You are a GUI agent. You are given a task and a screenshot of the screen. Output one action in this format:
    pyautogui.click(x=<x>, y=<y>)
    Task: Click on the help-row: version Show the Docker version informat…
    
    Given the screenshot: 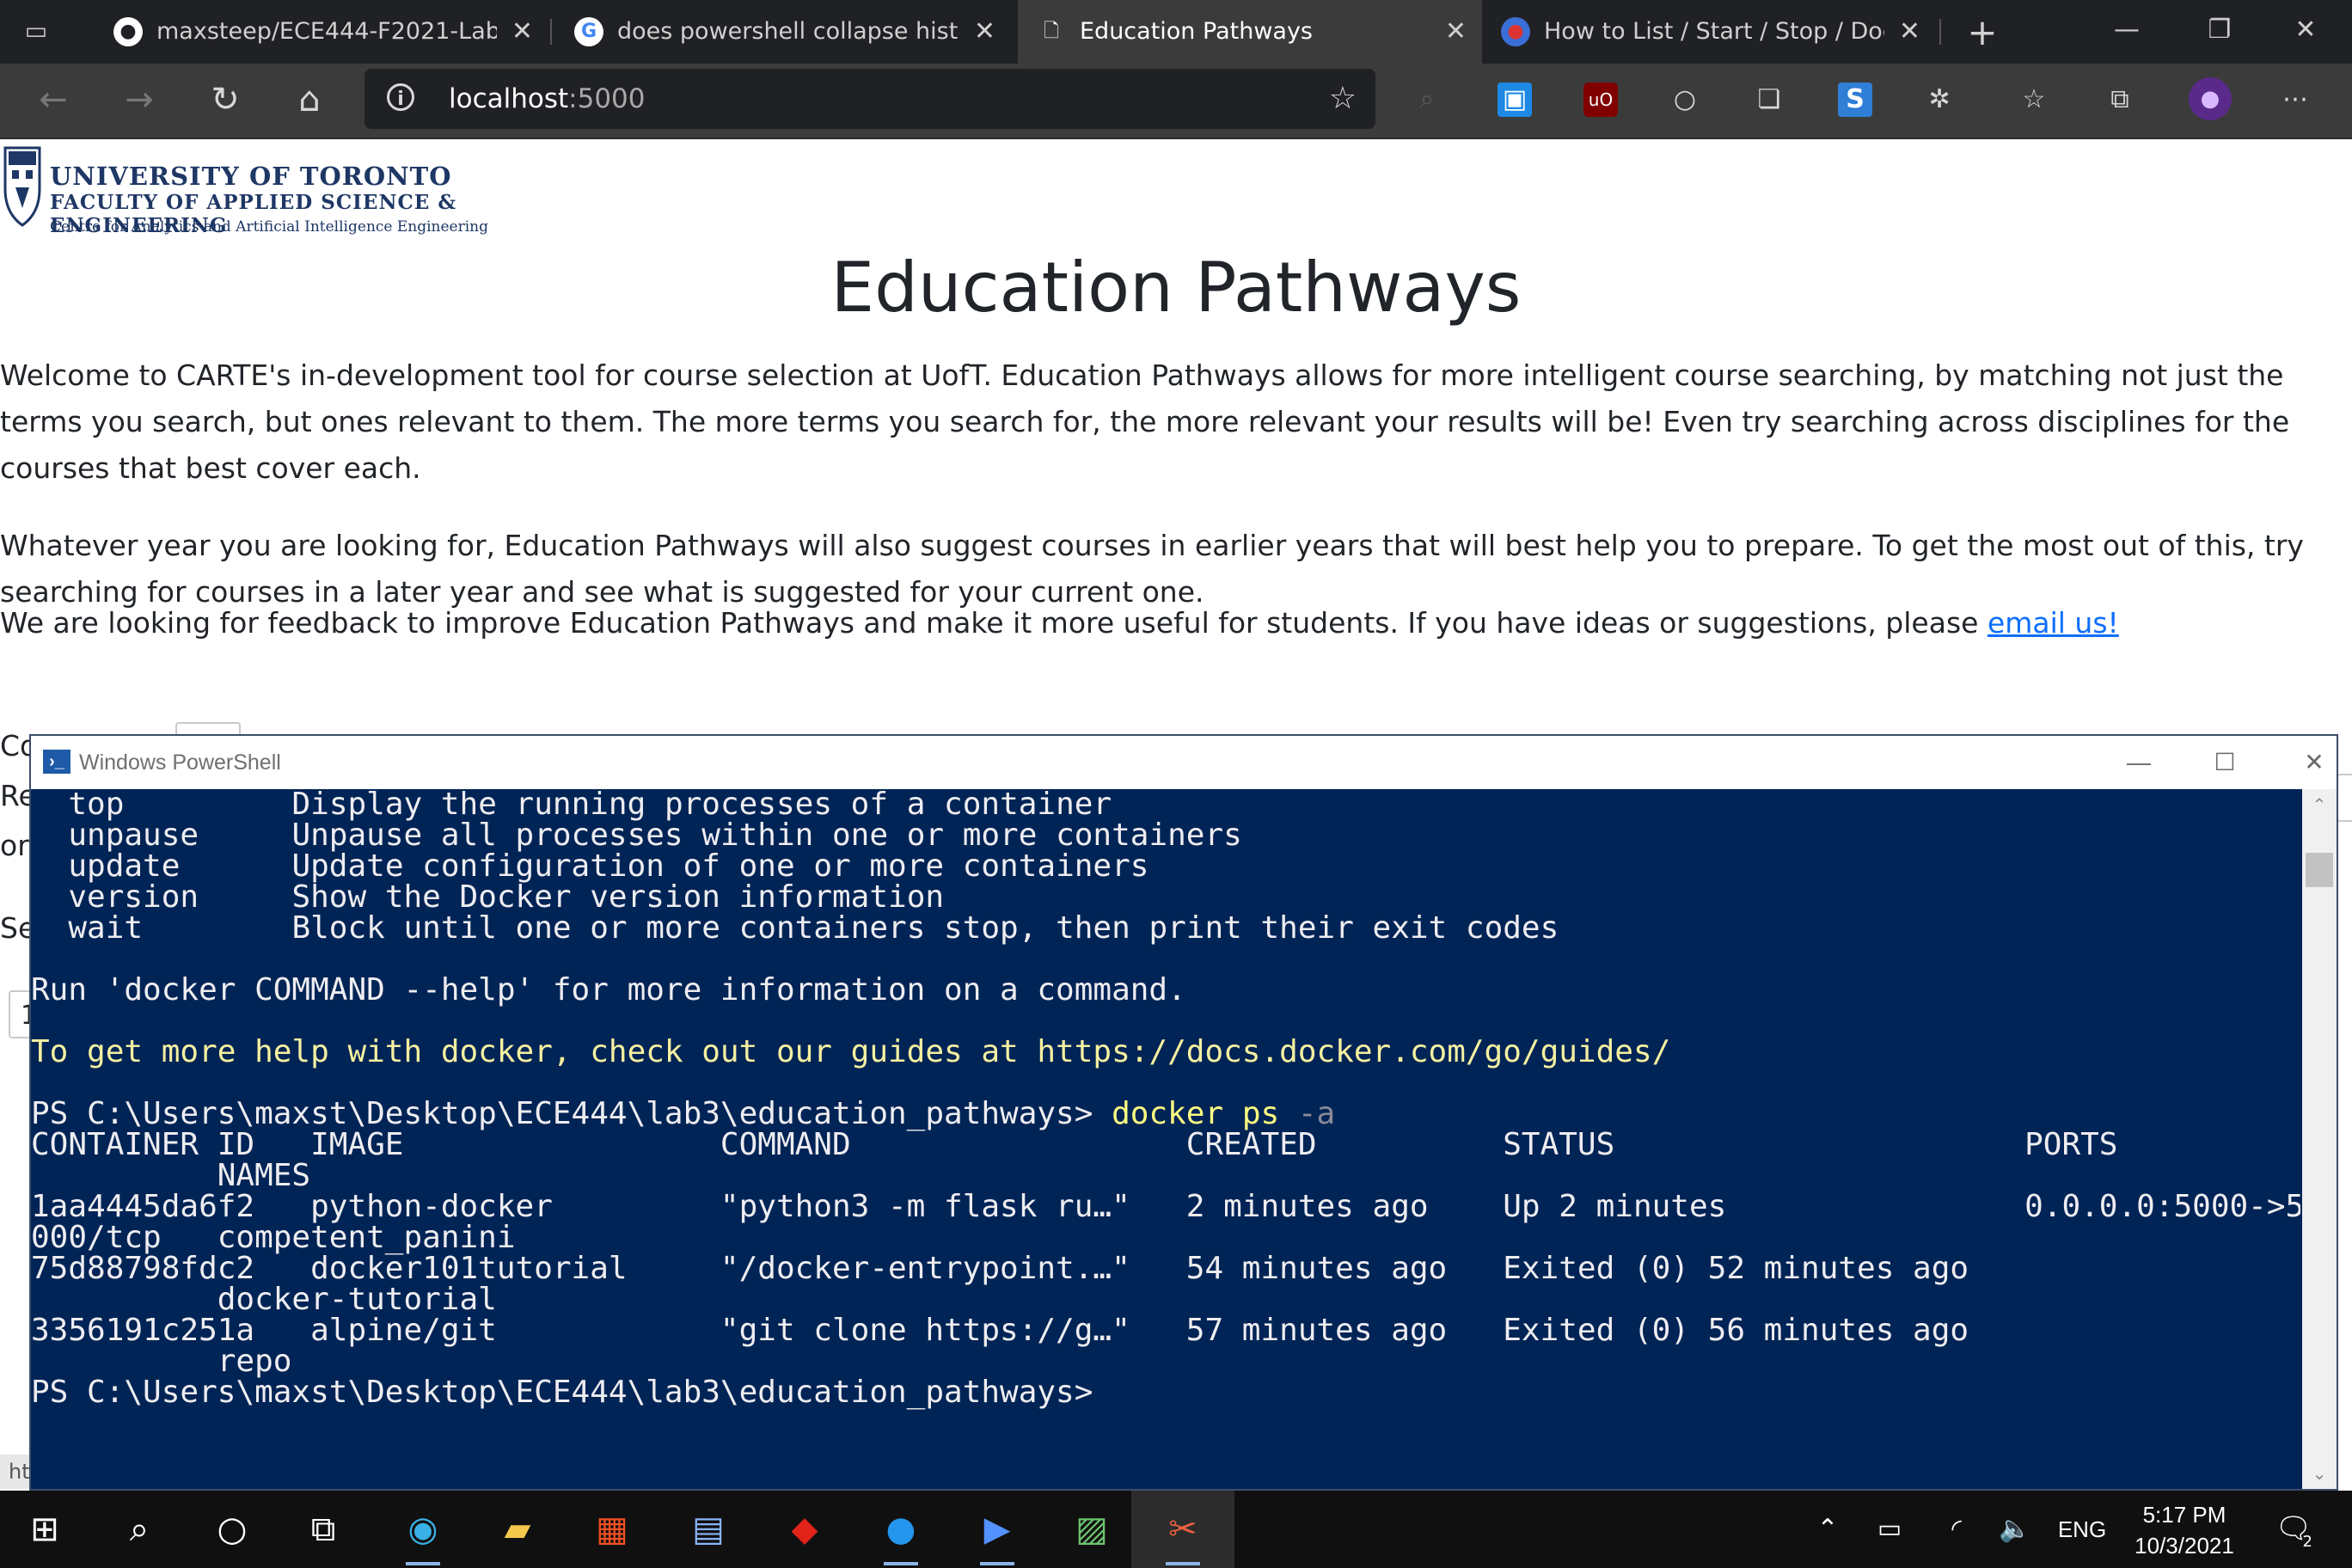 What is the action you would take?
    pyautogui.click(x=1165, y=897)
    